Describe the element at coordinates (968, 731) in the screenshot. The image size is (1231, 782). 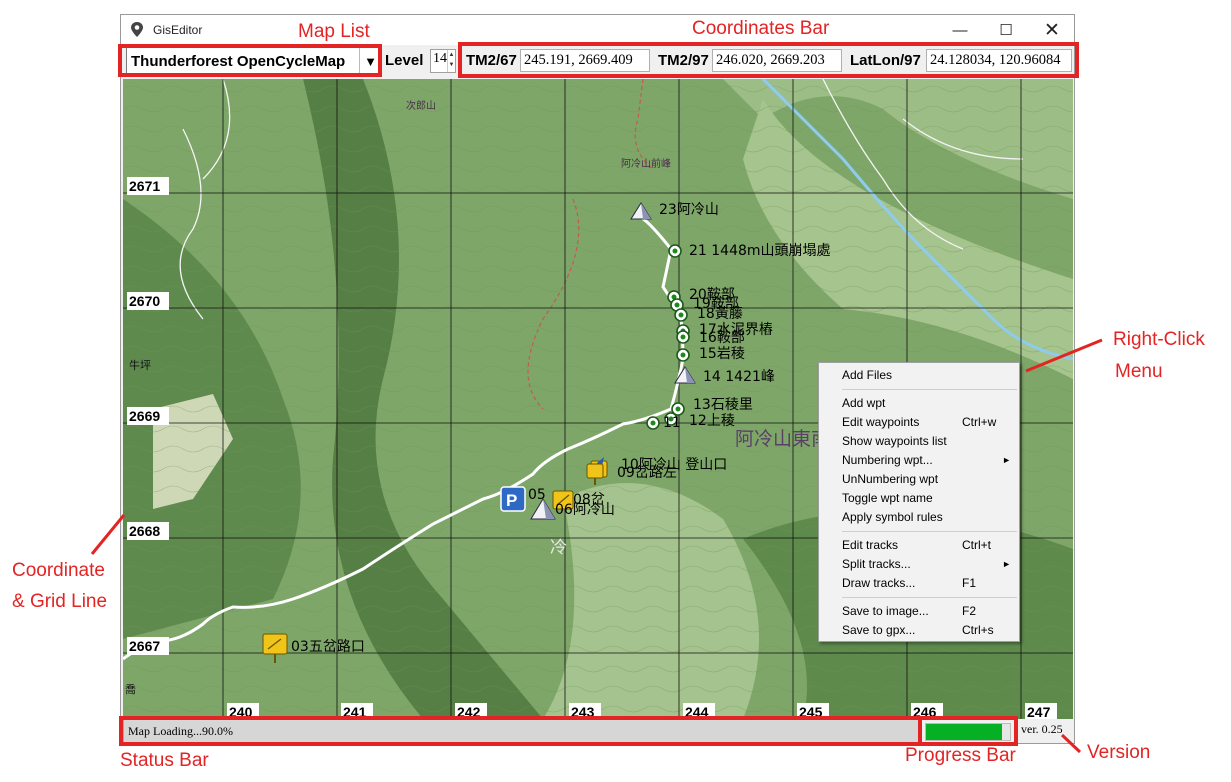
I see `highlight-progress-bar` at that location.